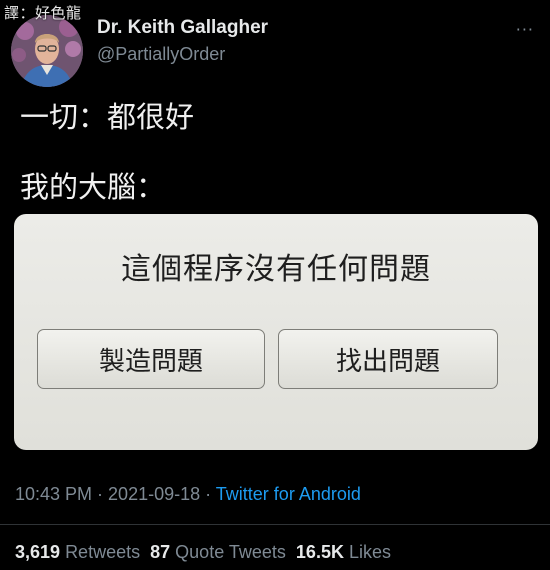  I want to click on avatar, so click(47, 51).